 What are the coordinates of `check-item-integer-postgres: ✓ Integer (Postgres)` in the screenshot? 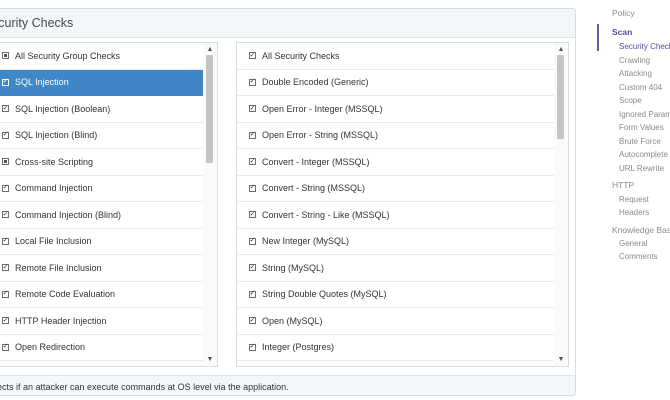 It's located at (396, 348).